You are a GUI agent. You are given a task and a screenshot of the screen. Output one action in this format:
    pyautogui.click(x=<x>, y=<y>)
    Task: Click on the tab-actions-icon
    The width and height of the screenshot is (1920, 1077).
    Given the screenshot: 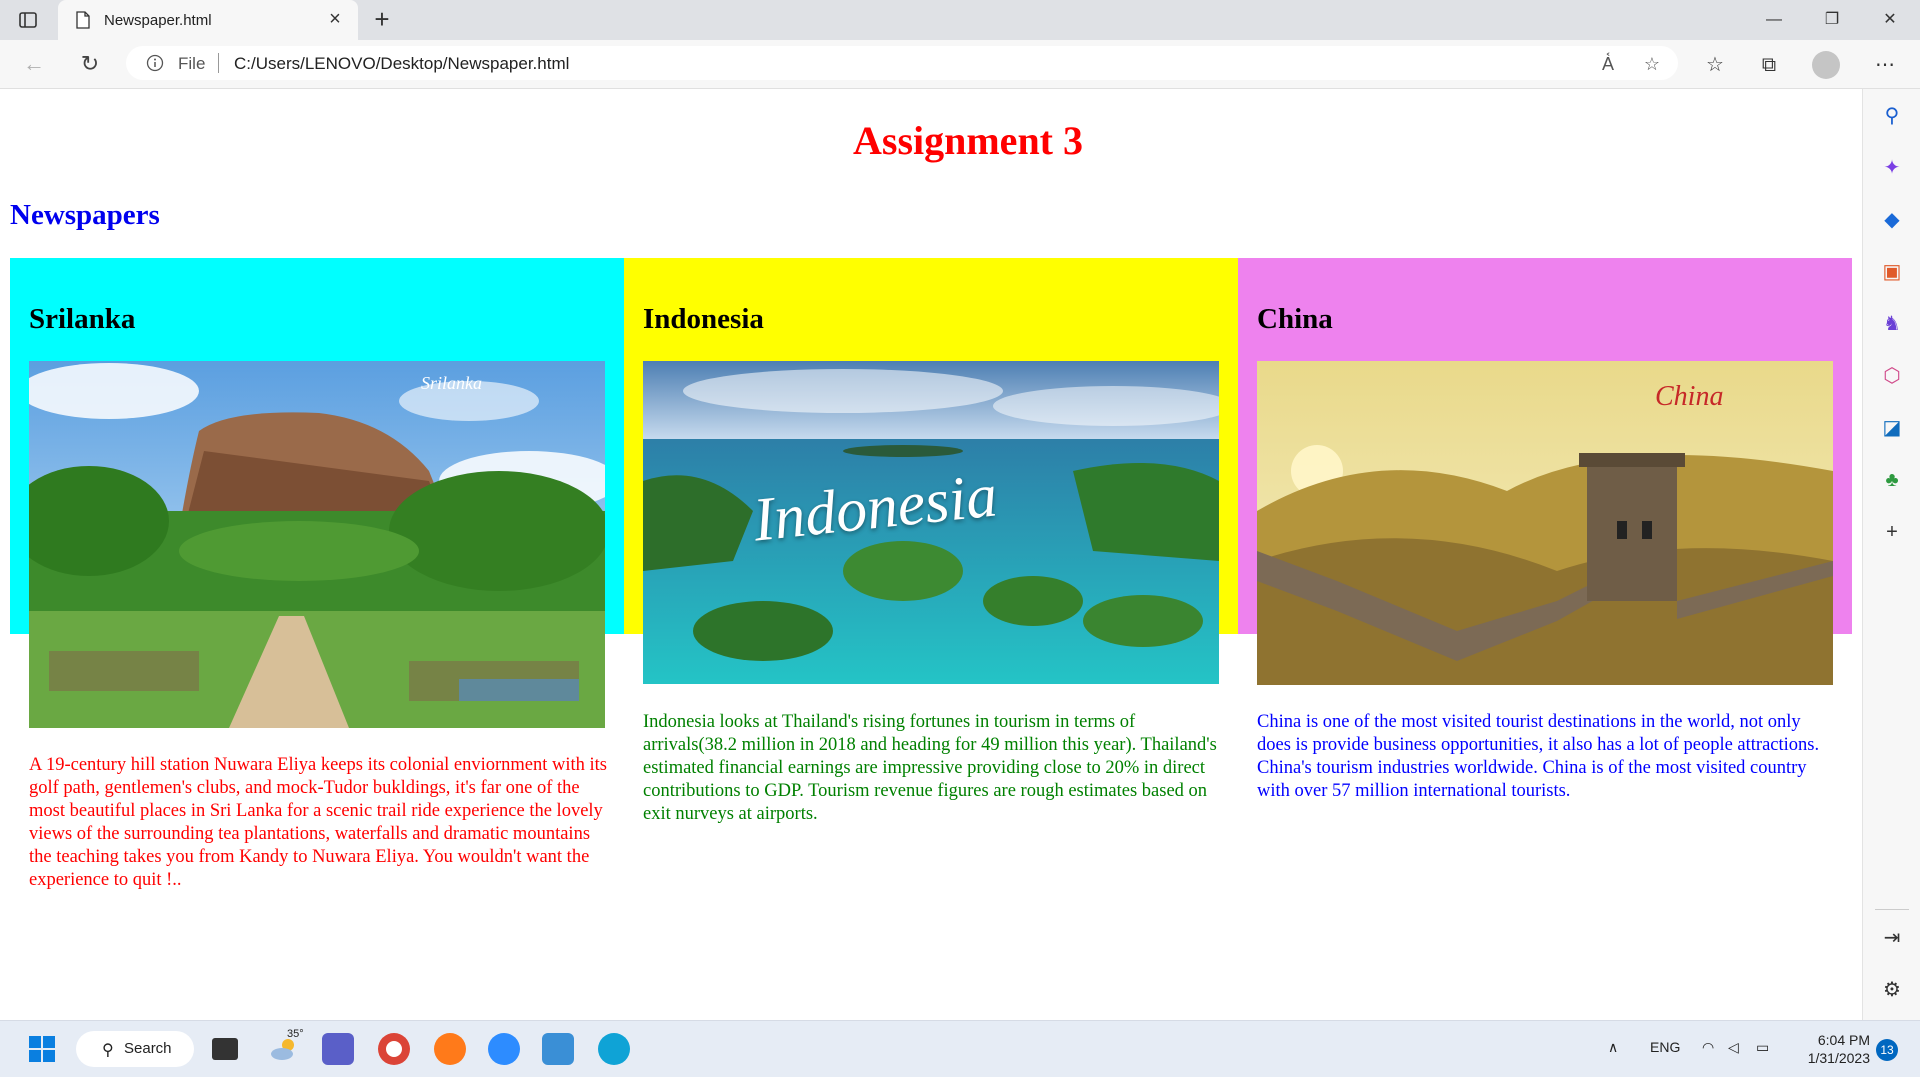 What is the action you would take?
    pyautogui.click(x=28, y=20)
    